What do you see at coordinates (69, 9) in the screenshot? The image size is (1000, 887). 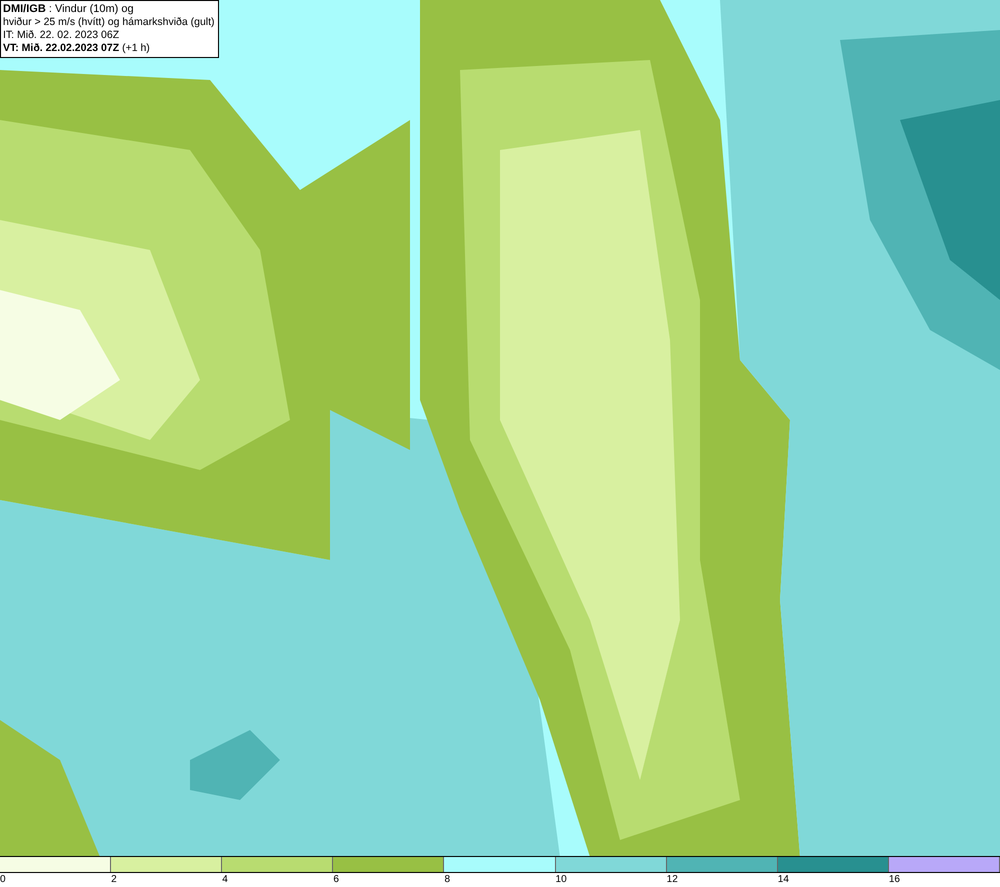 I see `info-text: DMI/IGB : Vindur (10m) og` at bounding box center [69, 9].